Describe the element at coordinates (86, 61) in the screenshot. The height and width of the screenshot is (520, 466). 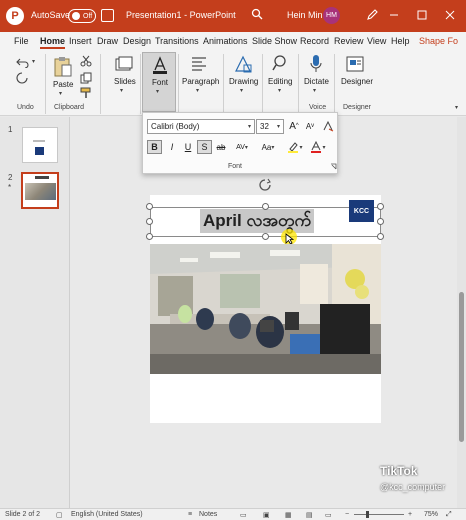
I see `cut-icon` at that location.